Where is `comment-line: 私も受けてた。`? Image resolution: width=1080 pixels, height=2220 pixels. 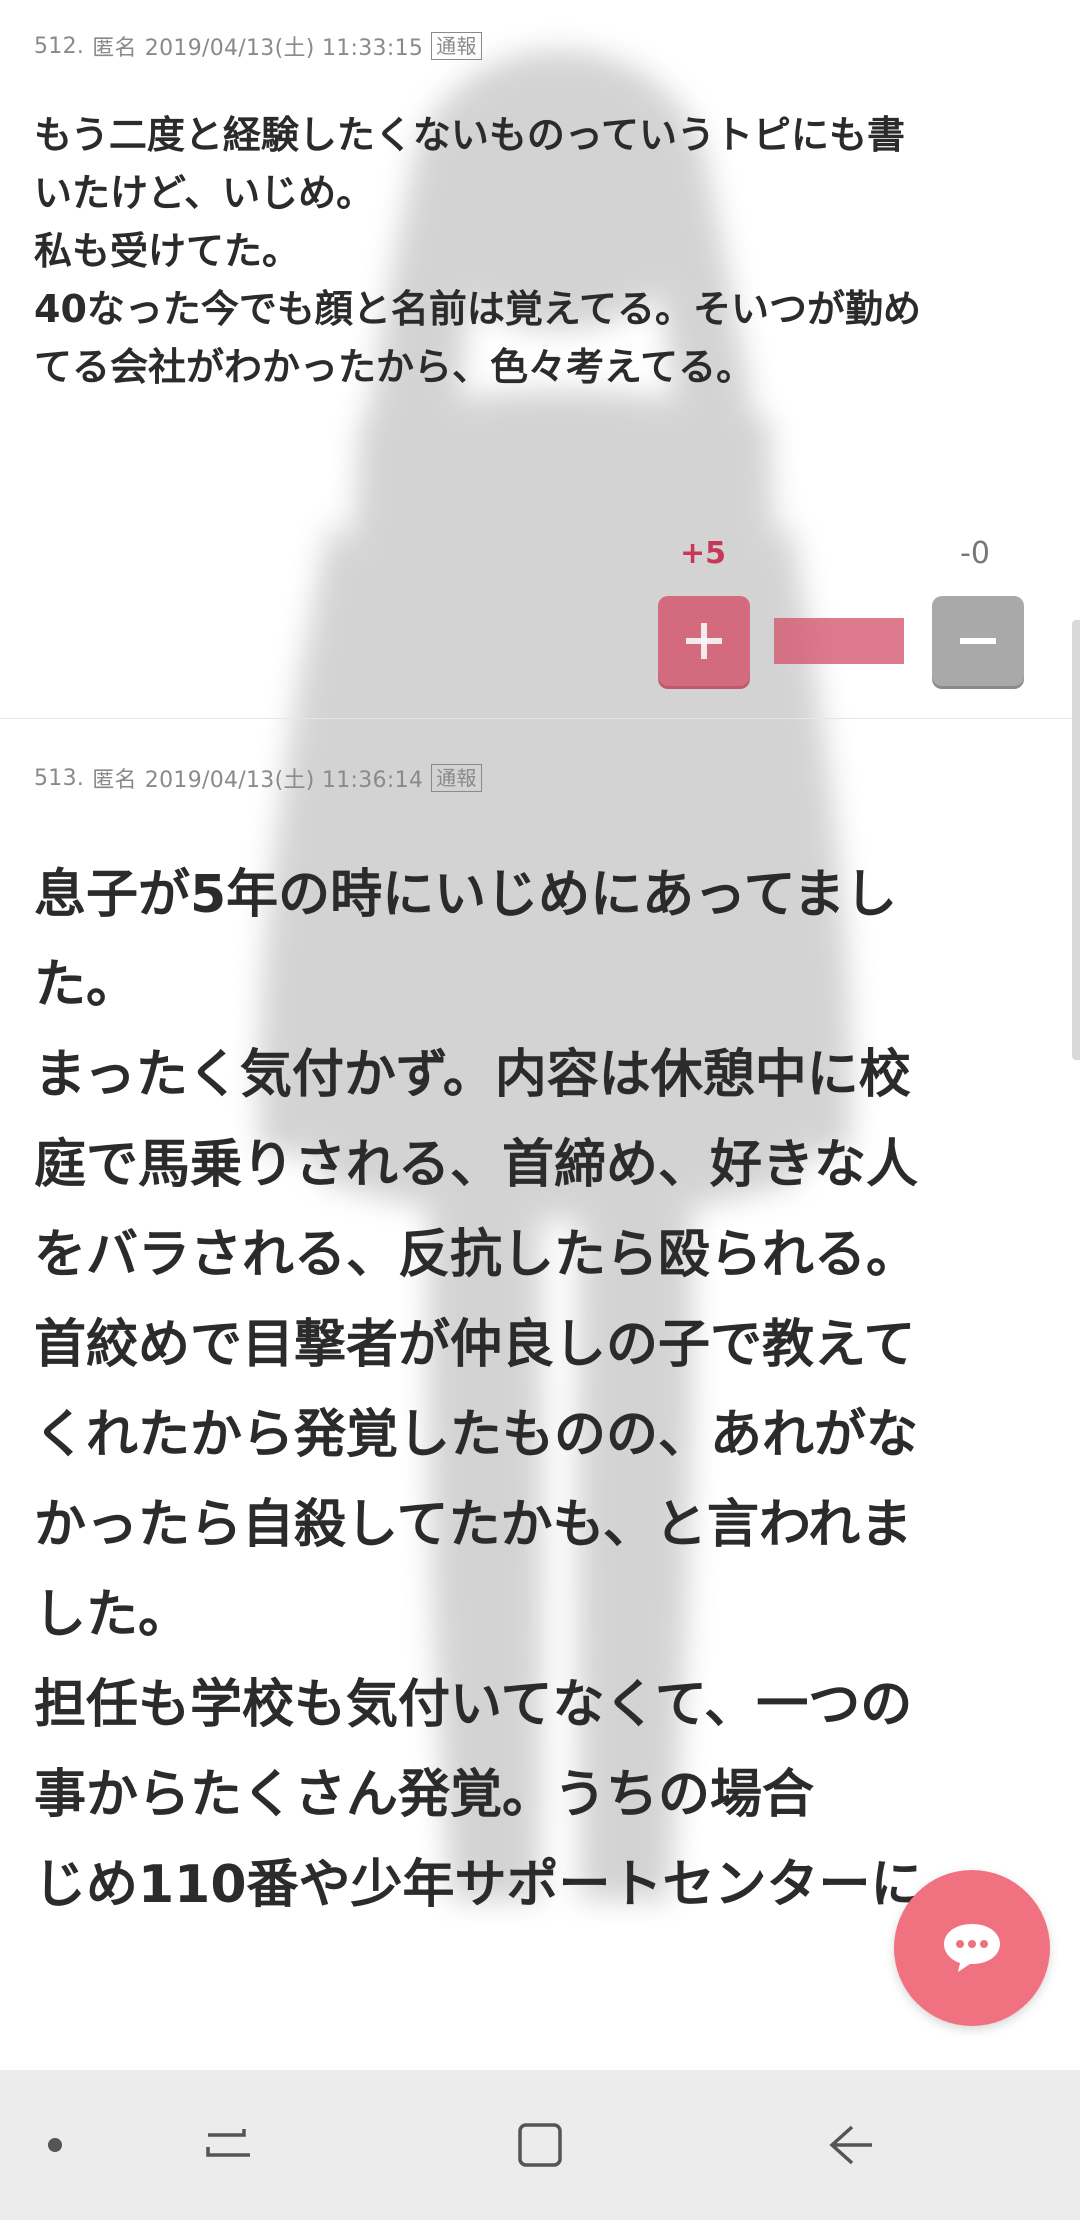 comment-line: 私も受けてた。 is located at coordinates (167, 251).